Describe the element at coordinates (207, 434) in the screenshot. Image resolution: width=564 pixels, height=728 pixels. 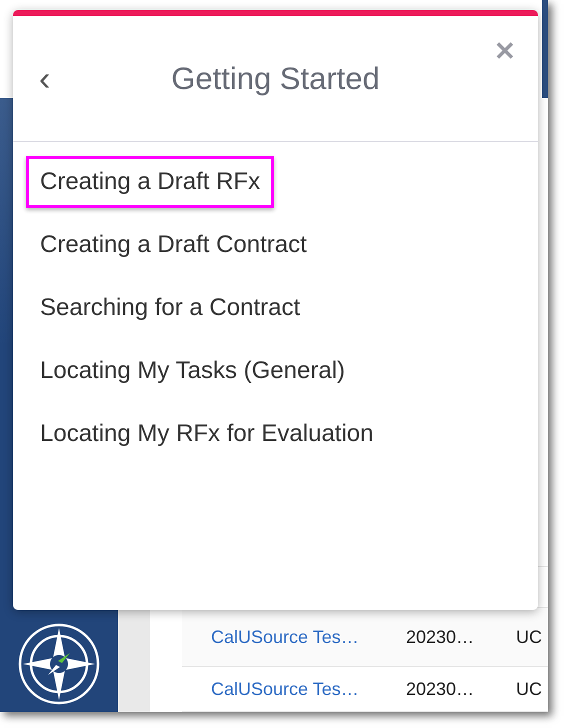
I see `guide-link: Locating My RFx for Evaluation` at that location.